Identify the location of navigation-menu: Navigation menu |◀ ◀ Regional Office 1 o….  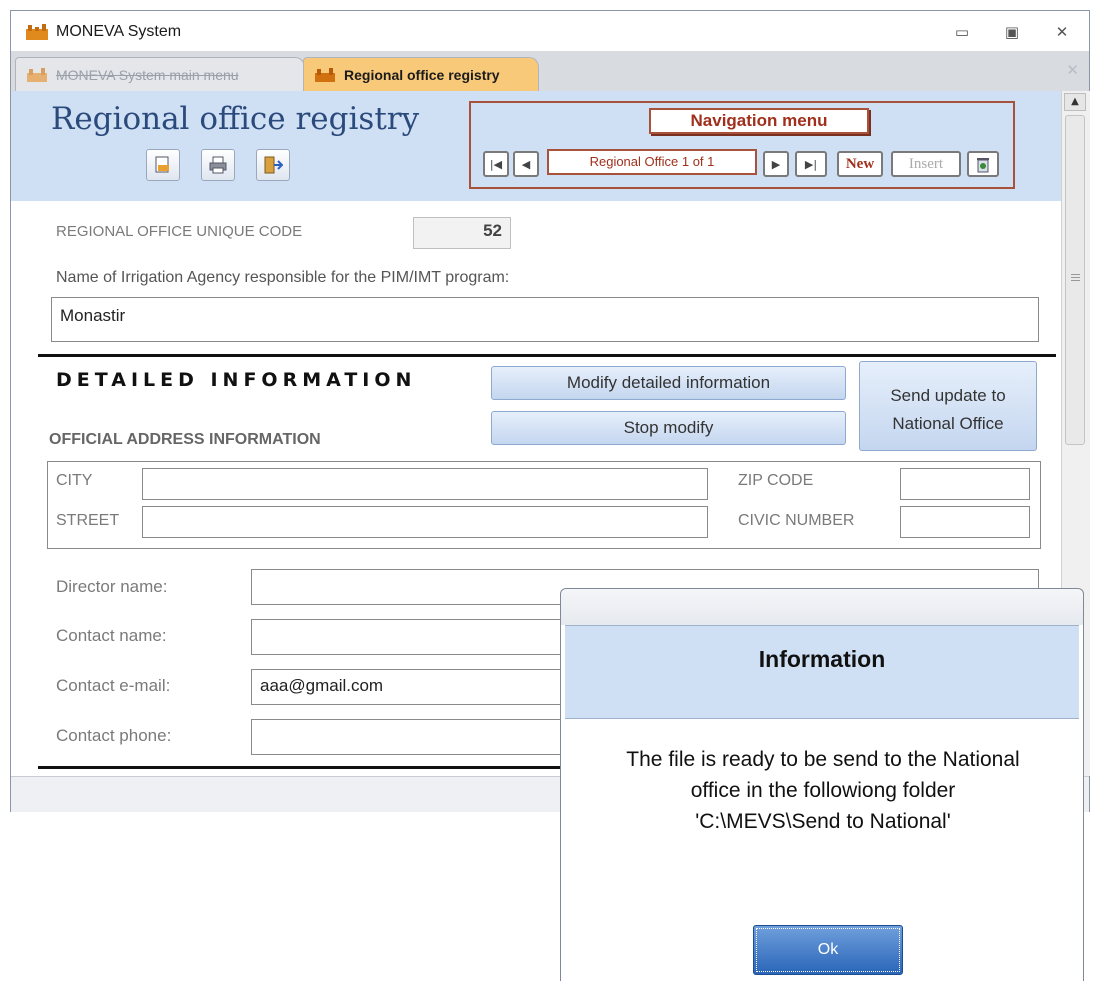
(742, 145).